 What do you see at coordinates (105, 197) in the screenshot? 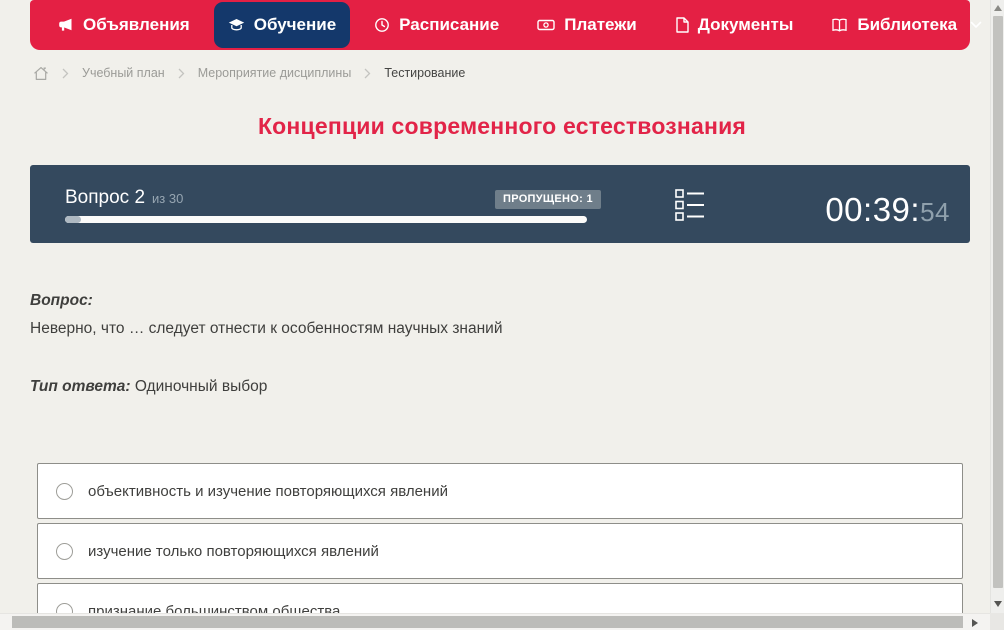
I see `question-number-label: Вопрос 2` at bounding box center [105, 197].